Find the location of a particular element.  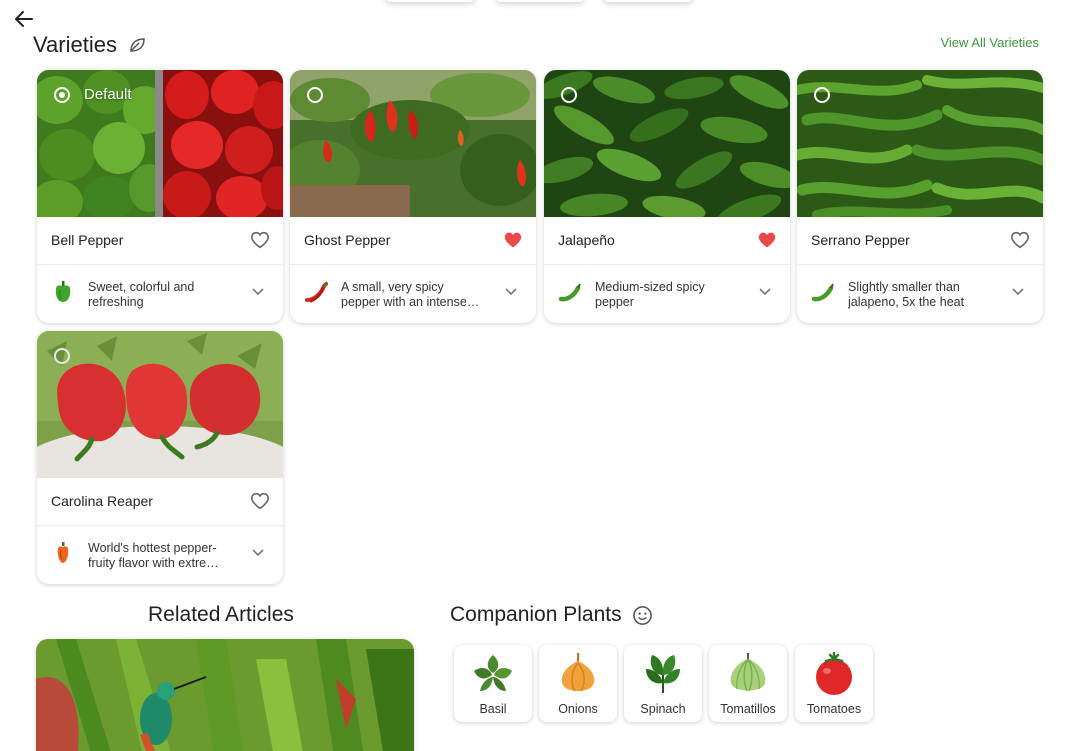

companion-plants-title: Companion Plants is located at coordinates (536, 614).